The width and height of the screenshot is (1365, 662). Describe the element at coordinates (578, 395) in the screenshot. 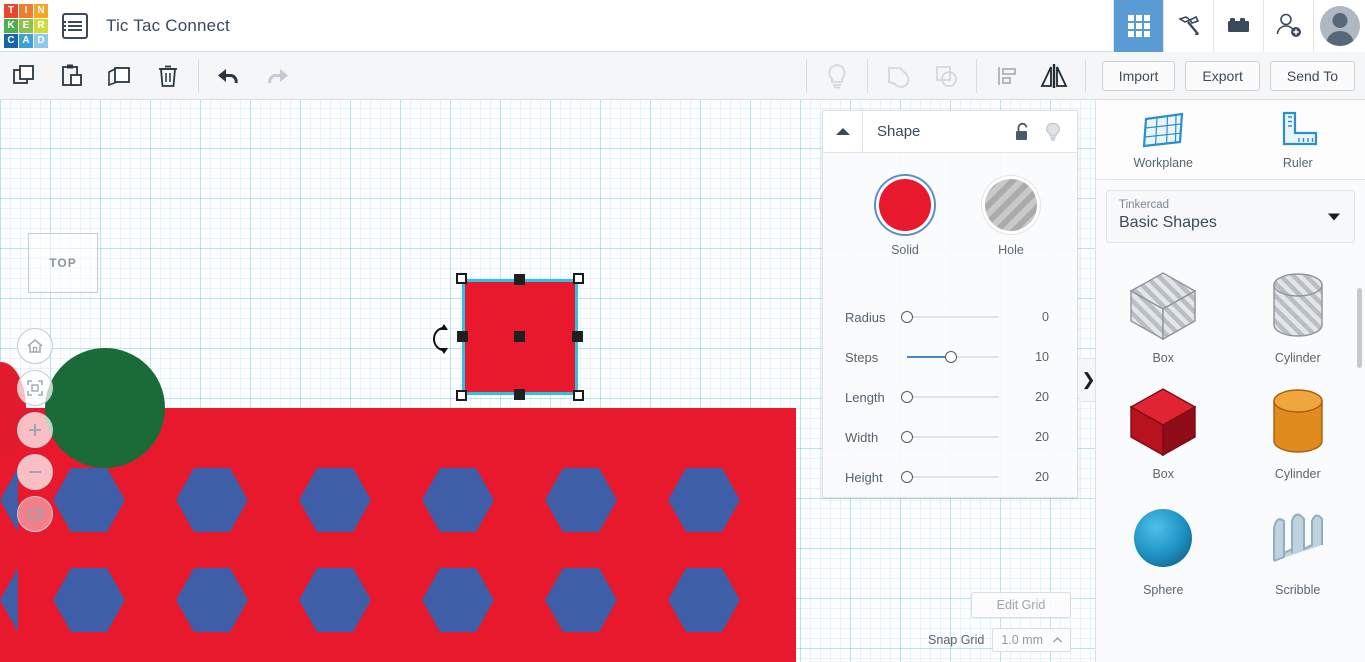

I see `resize-handle-br` at that location.